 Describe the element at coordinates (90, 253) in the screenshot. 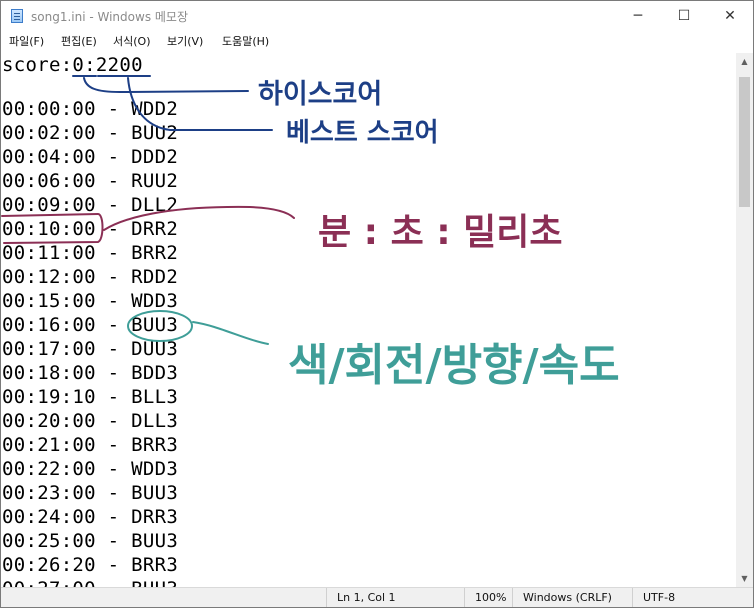

I see `editor-line: 00:11:00 - BRR2` at that location.